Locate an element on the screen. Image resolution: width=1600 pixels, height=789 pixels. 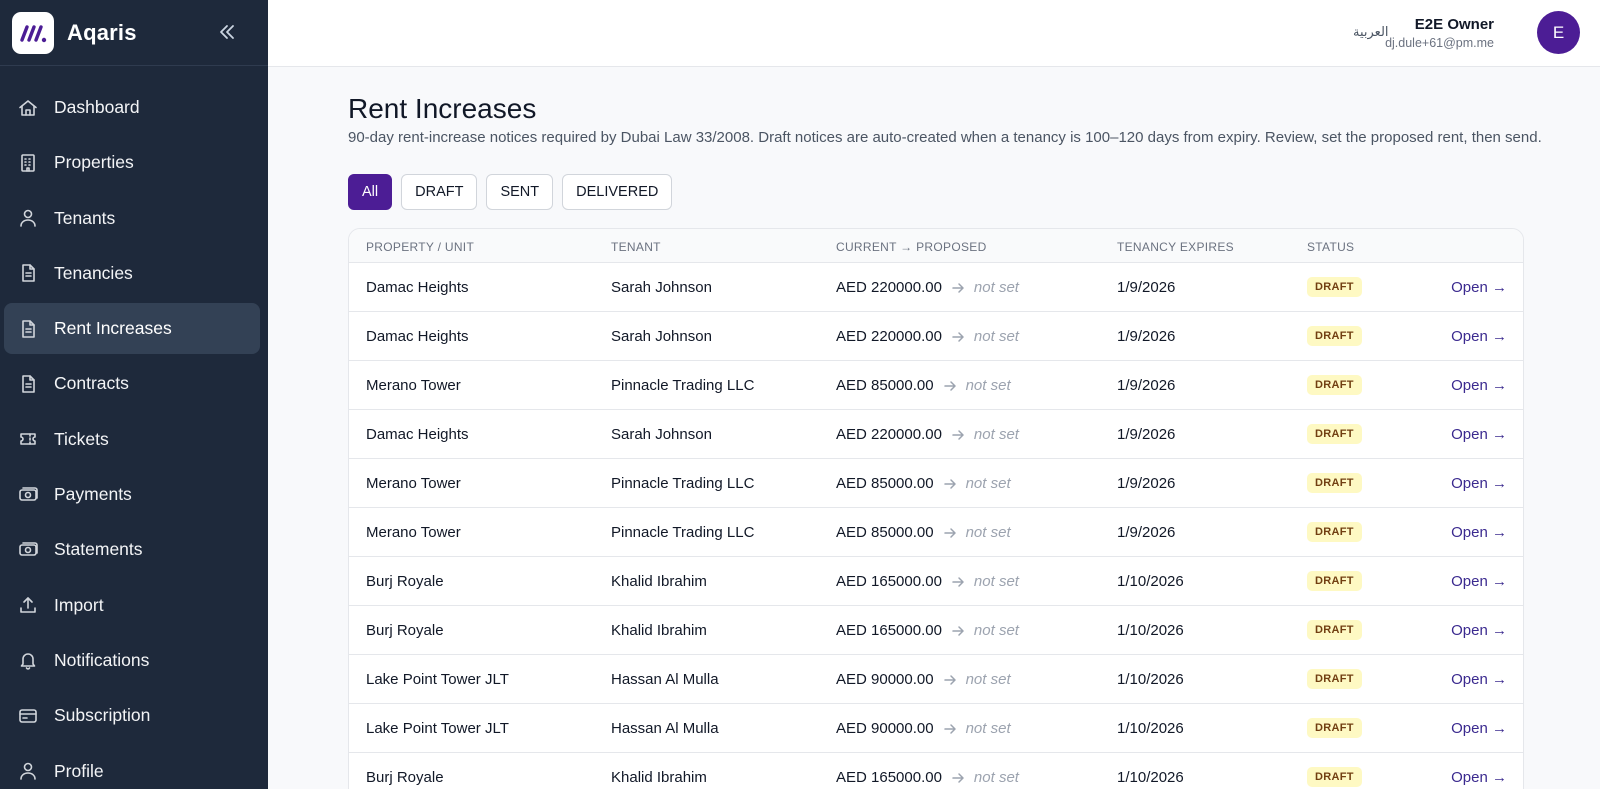
sidebar-item-label: Import is located at coordinates (79, 604).